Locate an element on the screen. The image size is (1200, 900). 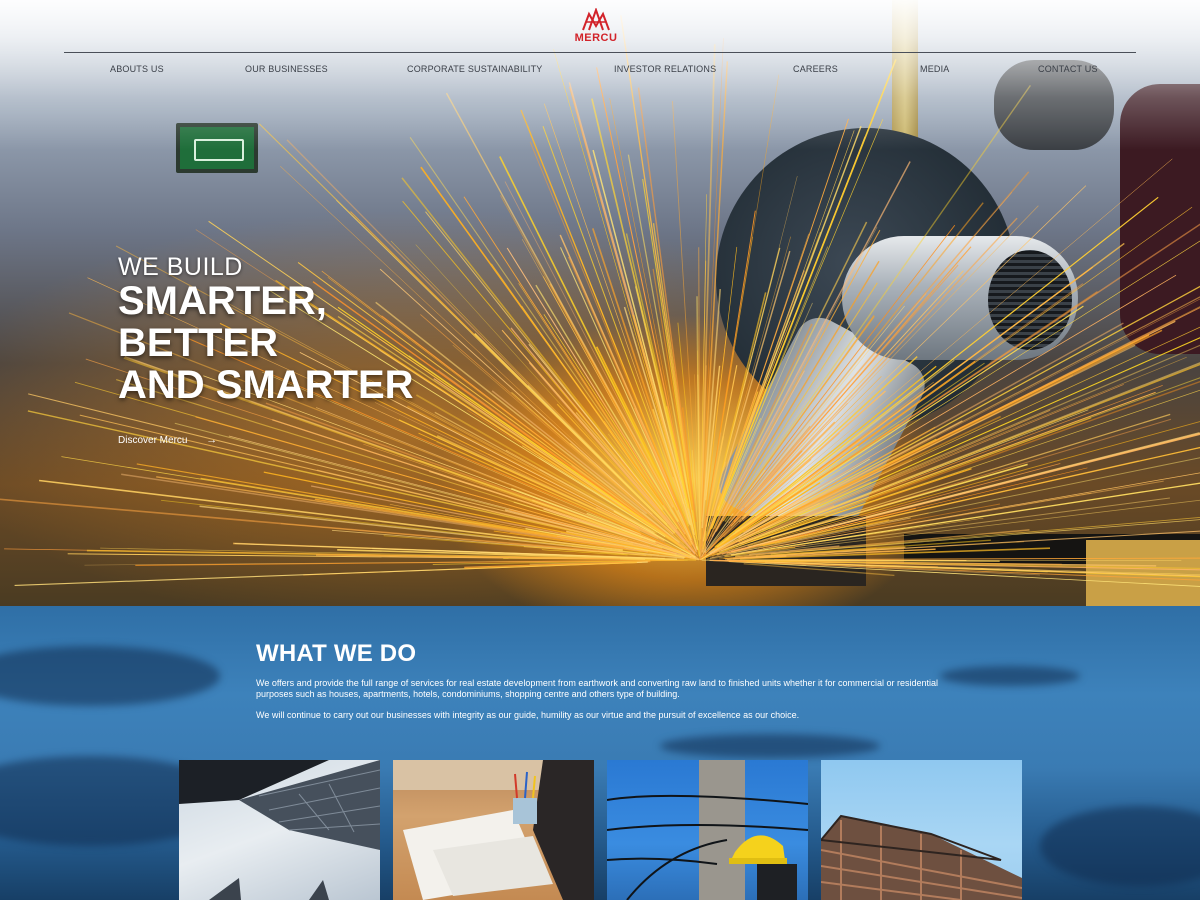
hero-heading-line-1: SMARTER, is located at coordinates (222, 301).